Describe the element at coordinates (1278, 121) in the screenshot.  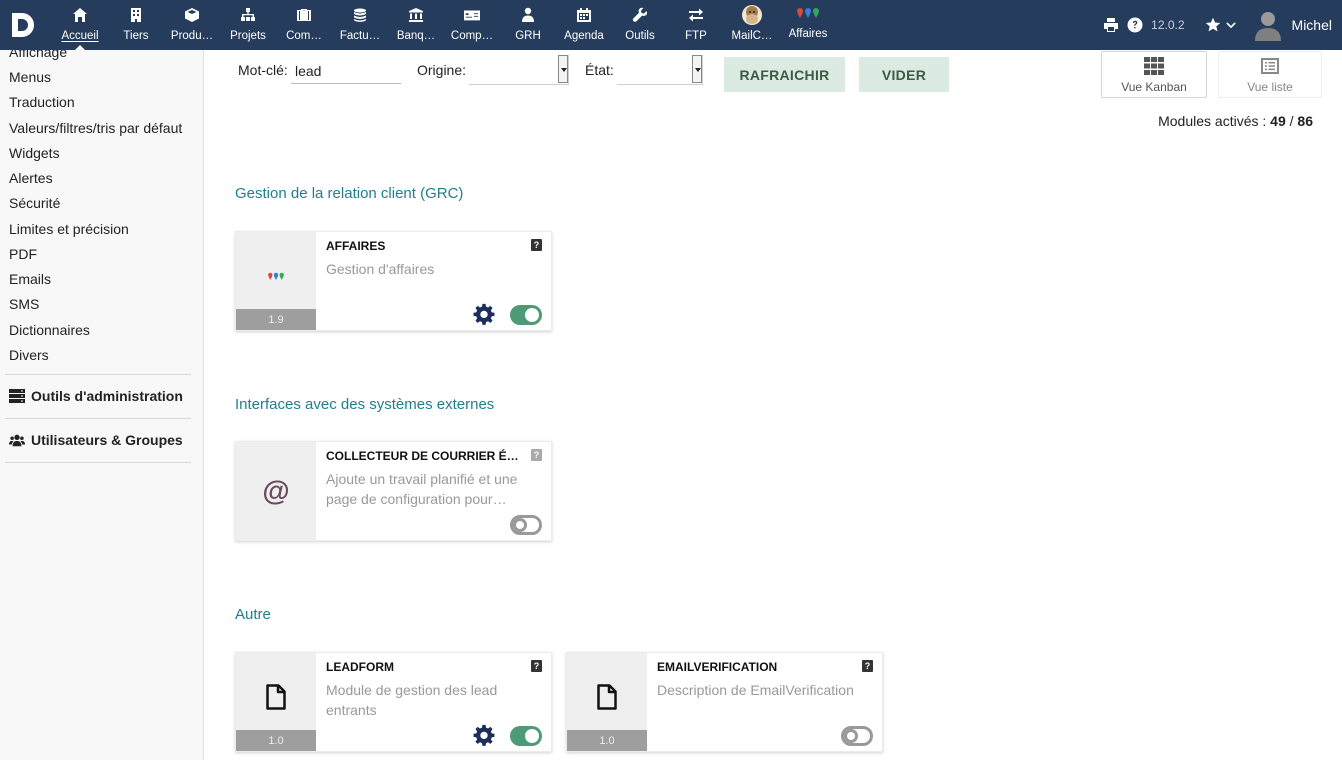
I see `modules-active-count: 49` at that location.